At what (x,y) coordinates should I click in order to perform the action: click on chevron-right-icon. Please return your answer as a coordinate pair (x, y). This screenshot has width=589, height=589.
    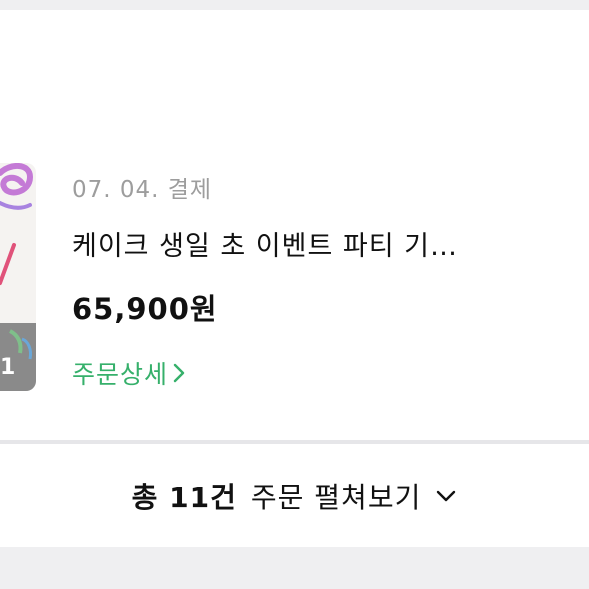
    Looking at the image, I should click on (179, 373).